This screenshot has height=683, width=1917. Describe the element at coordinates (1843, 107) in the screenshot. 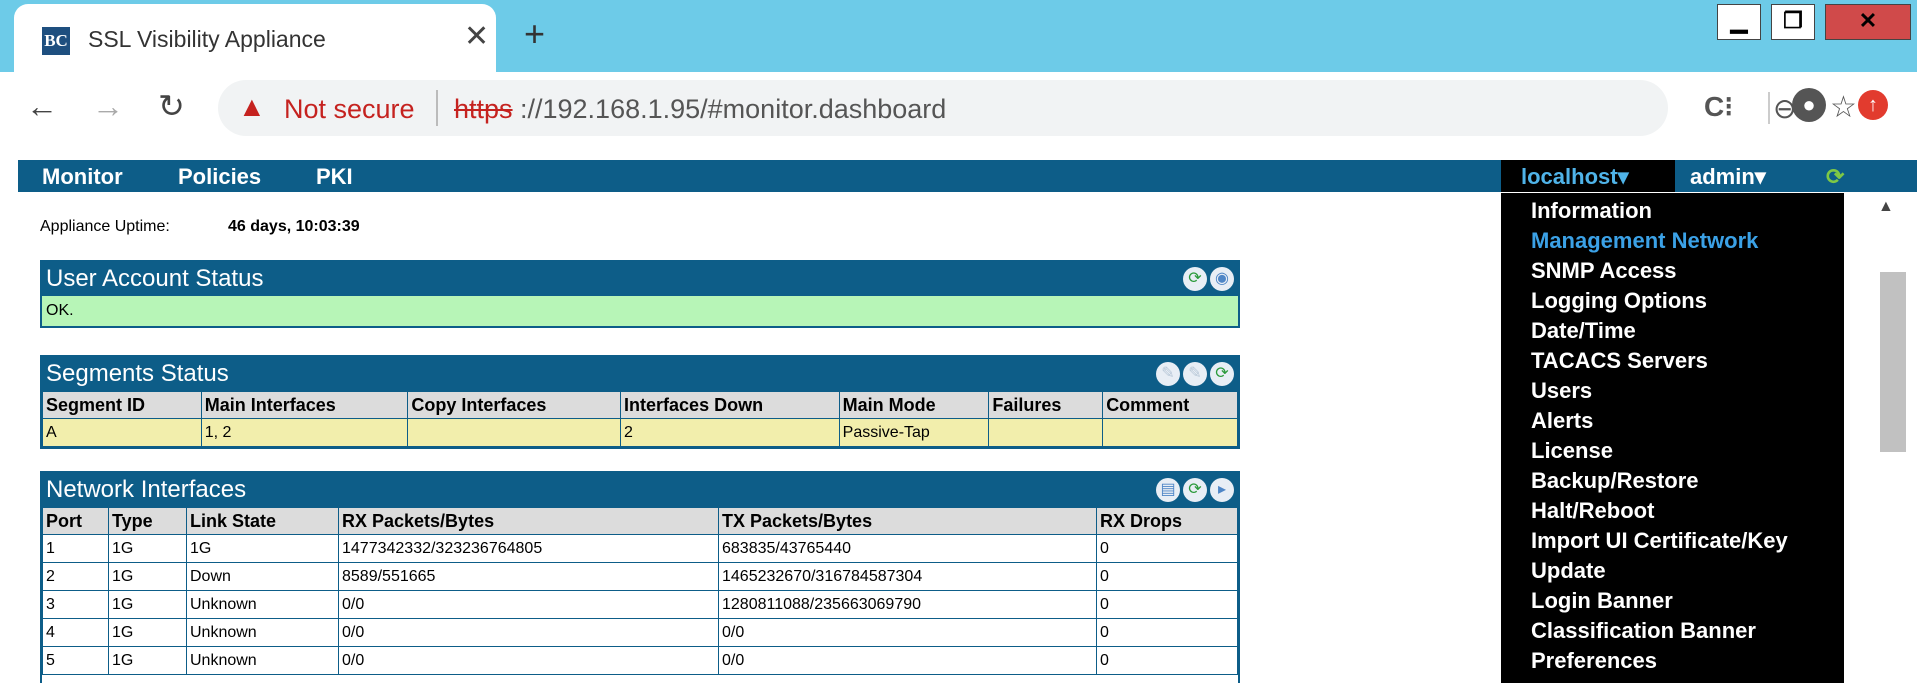

I see `star-icon: ☆` at that location.